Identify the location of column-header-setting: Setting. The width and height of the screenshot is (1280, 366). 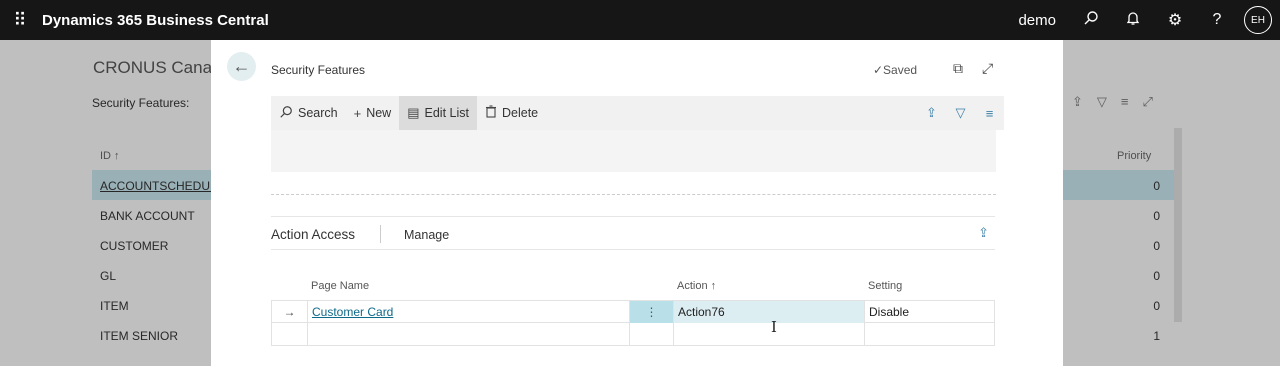
(885, 286).